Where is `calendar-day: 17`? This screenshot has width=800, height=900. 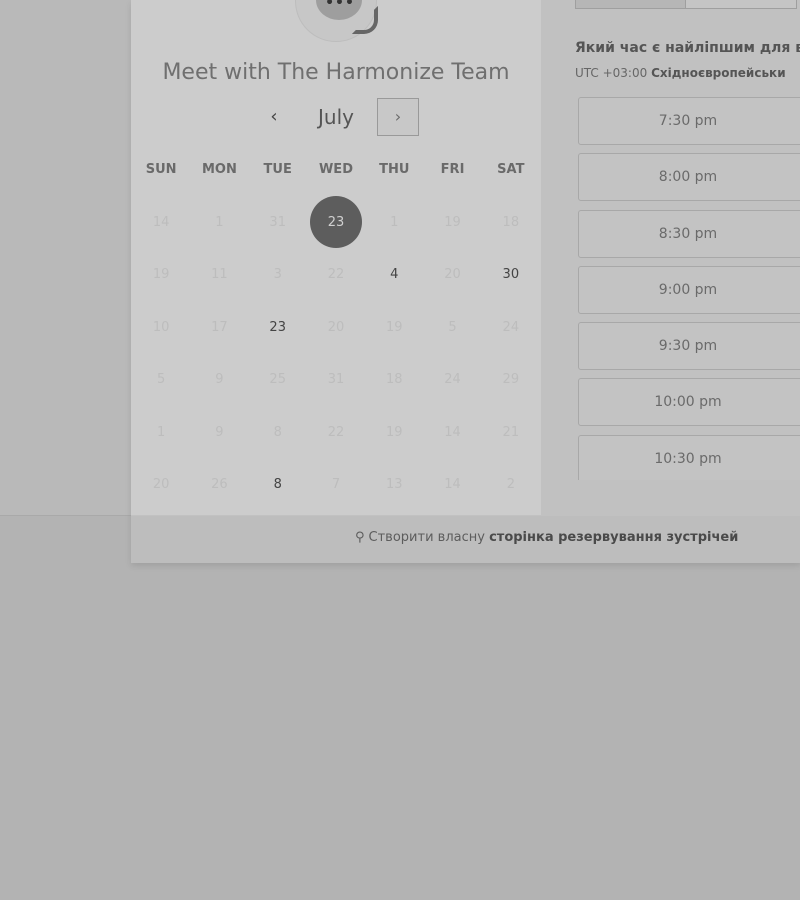 calendar-day: 17 is located at coordinates (219, 327).